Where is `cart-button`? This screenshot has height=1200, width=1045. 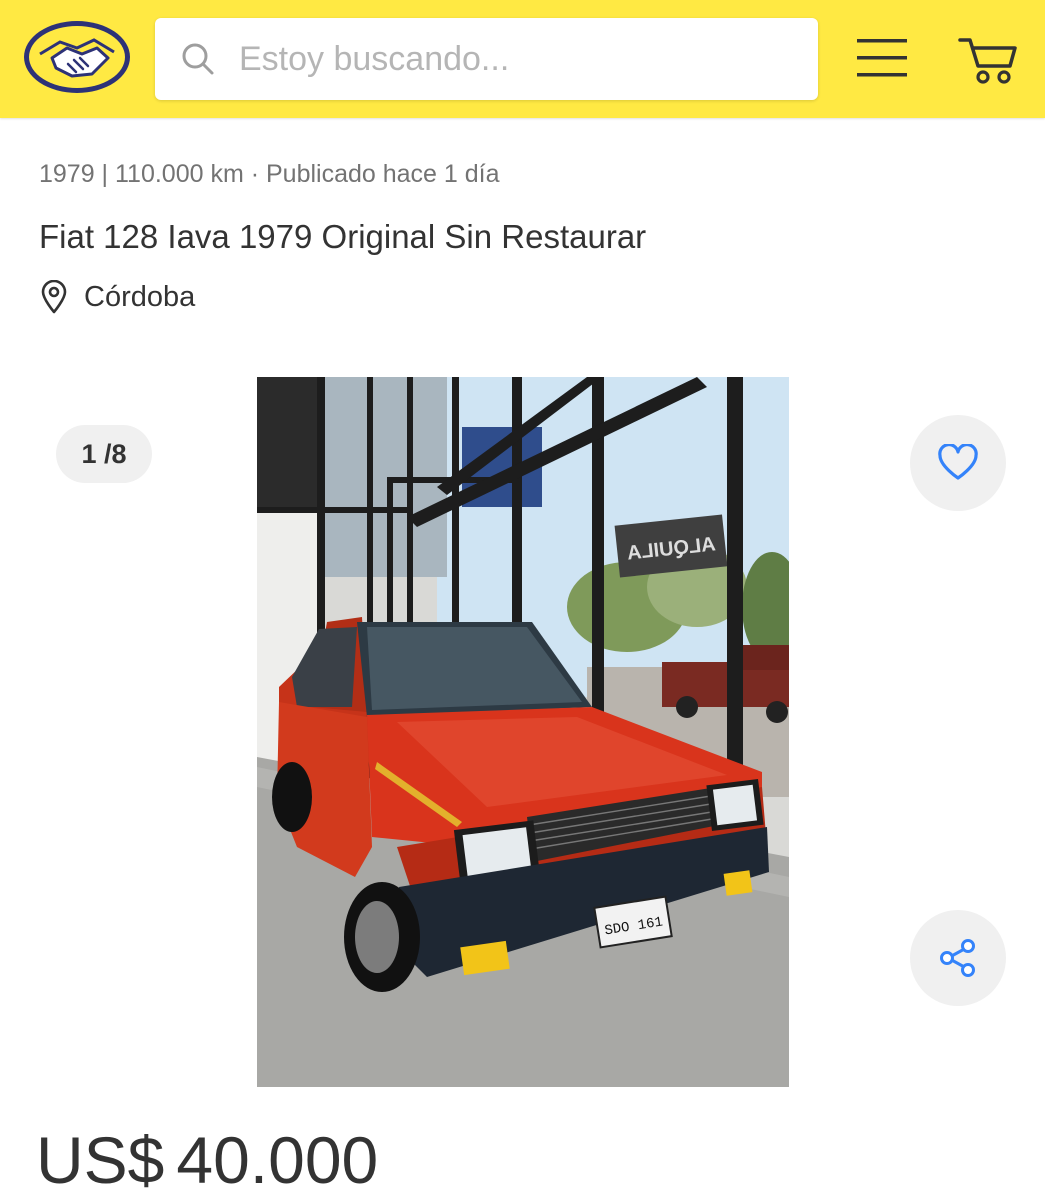 cart-button is located at coordinates (988, 61).